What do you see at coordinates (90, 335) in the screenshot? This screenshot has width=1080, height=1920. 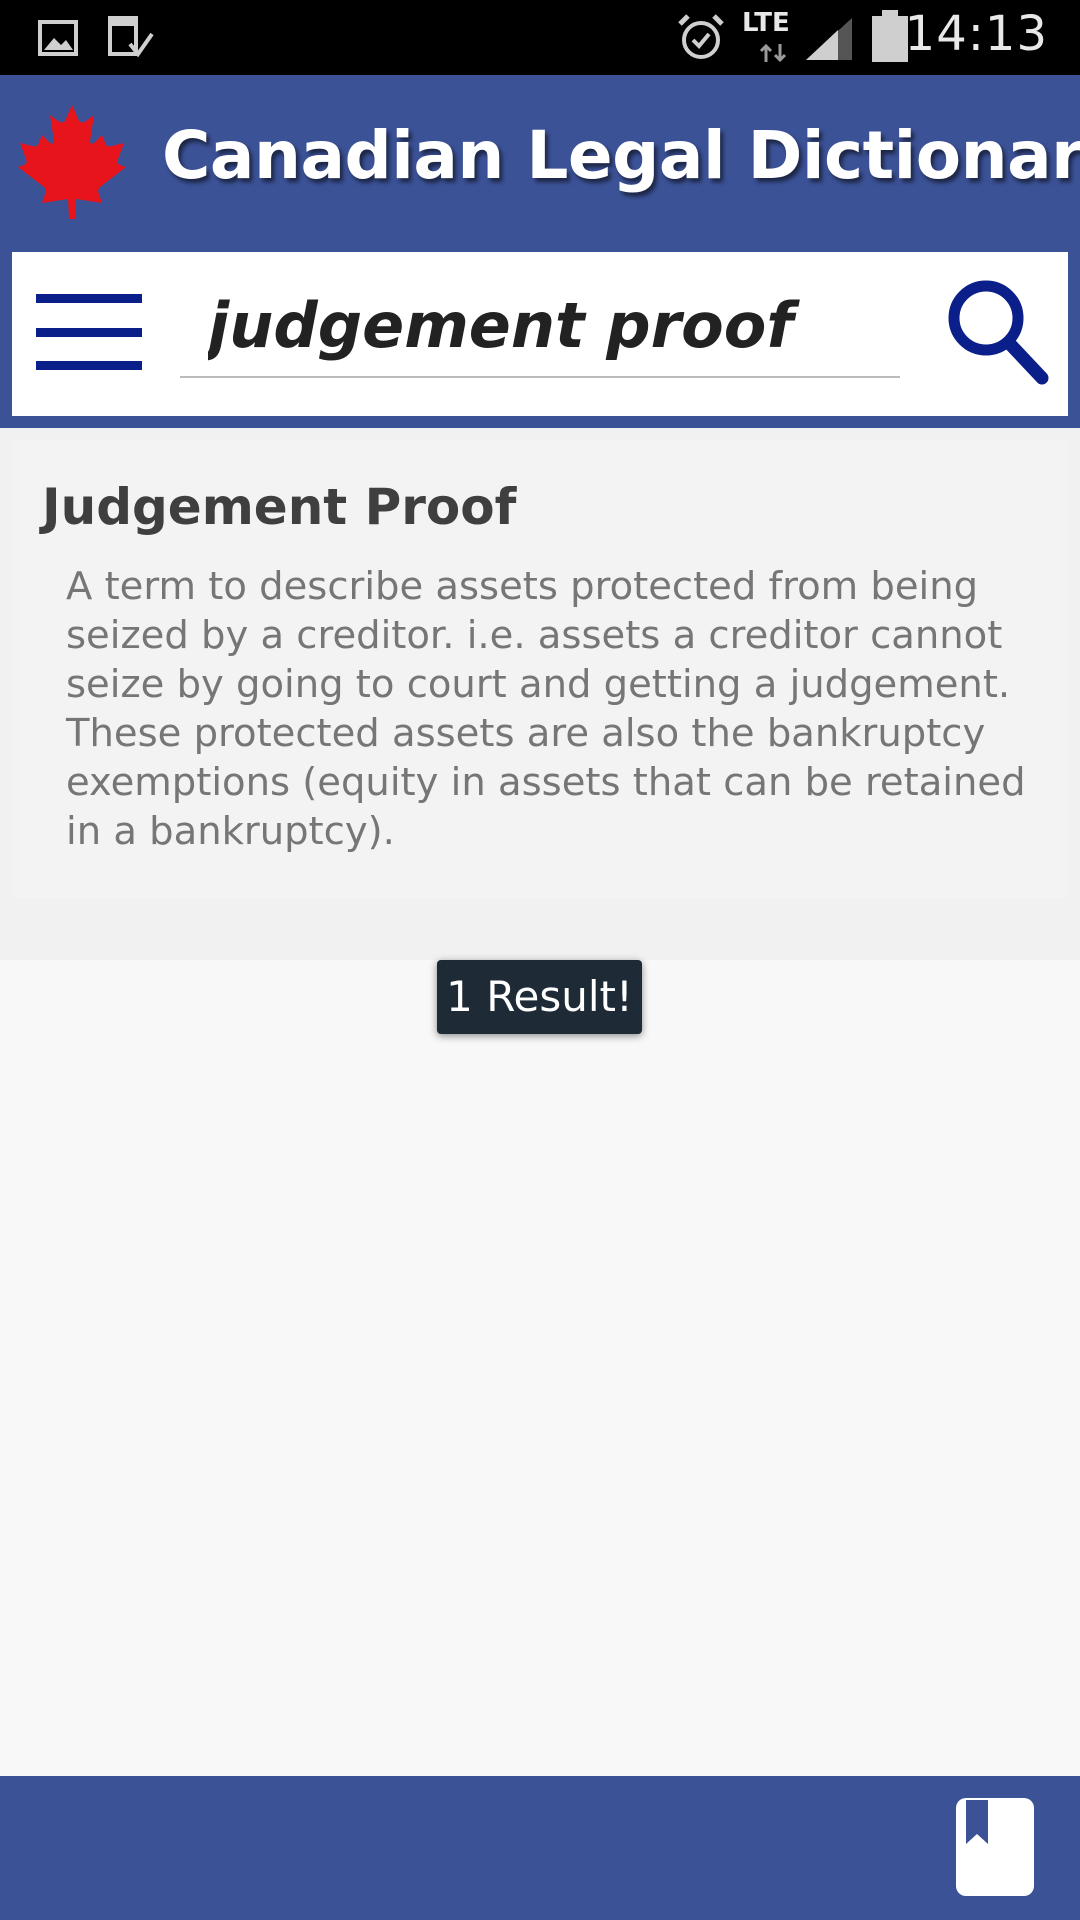 I see `hamburger-menu-icon` at bounding box center [90, 335].